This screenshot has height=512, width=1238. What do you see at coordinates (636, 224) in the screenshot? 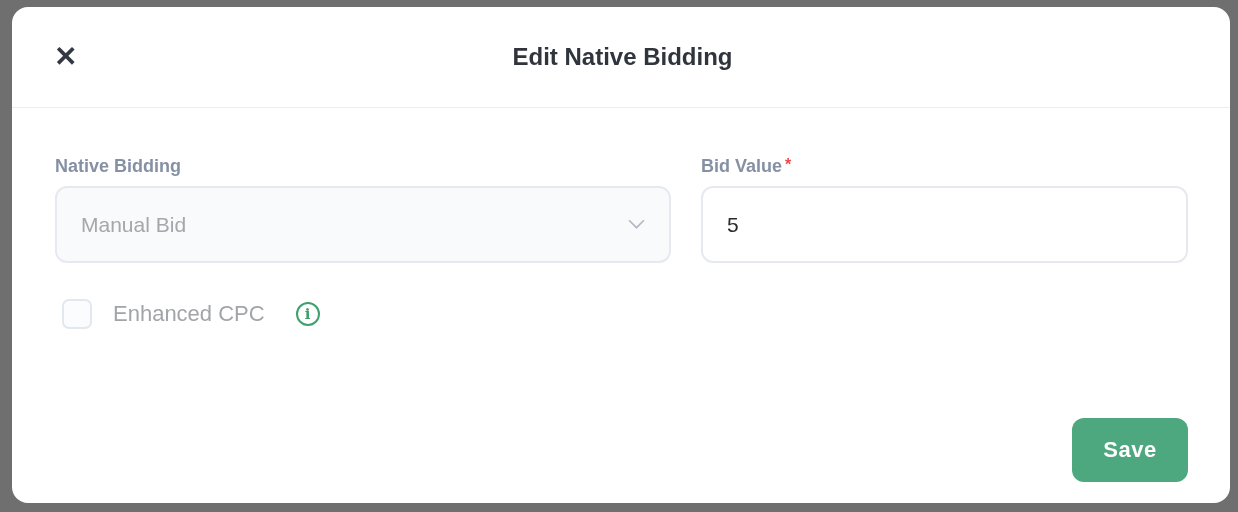
I see `chevron-down-icon` at bounding box center [636, 224].